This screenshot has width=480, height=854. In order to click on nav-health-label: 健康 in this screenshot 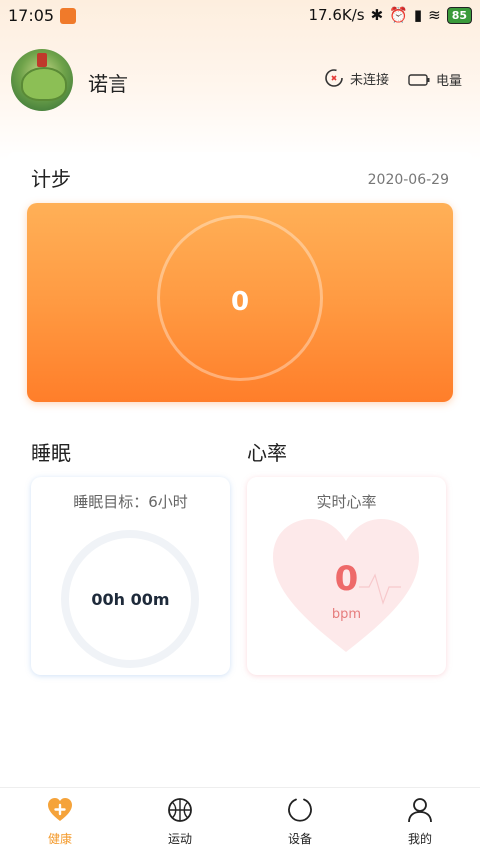, I will do `click(59, 839)`.